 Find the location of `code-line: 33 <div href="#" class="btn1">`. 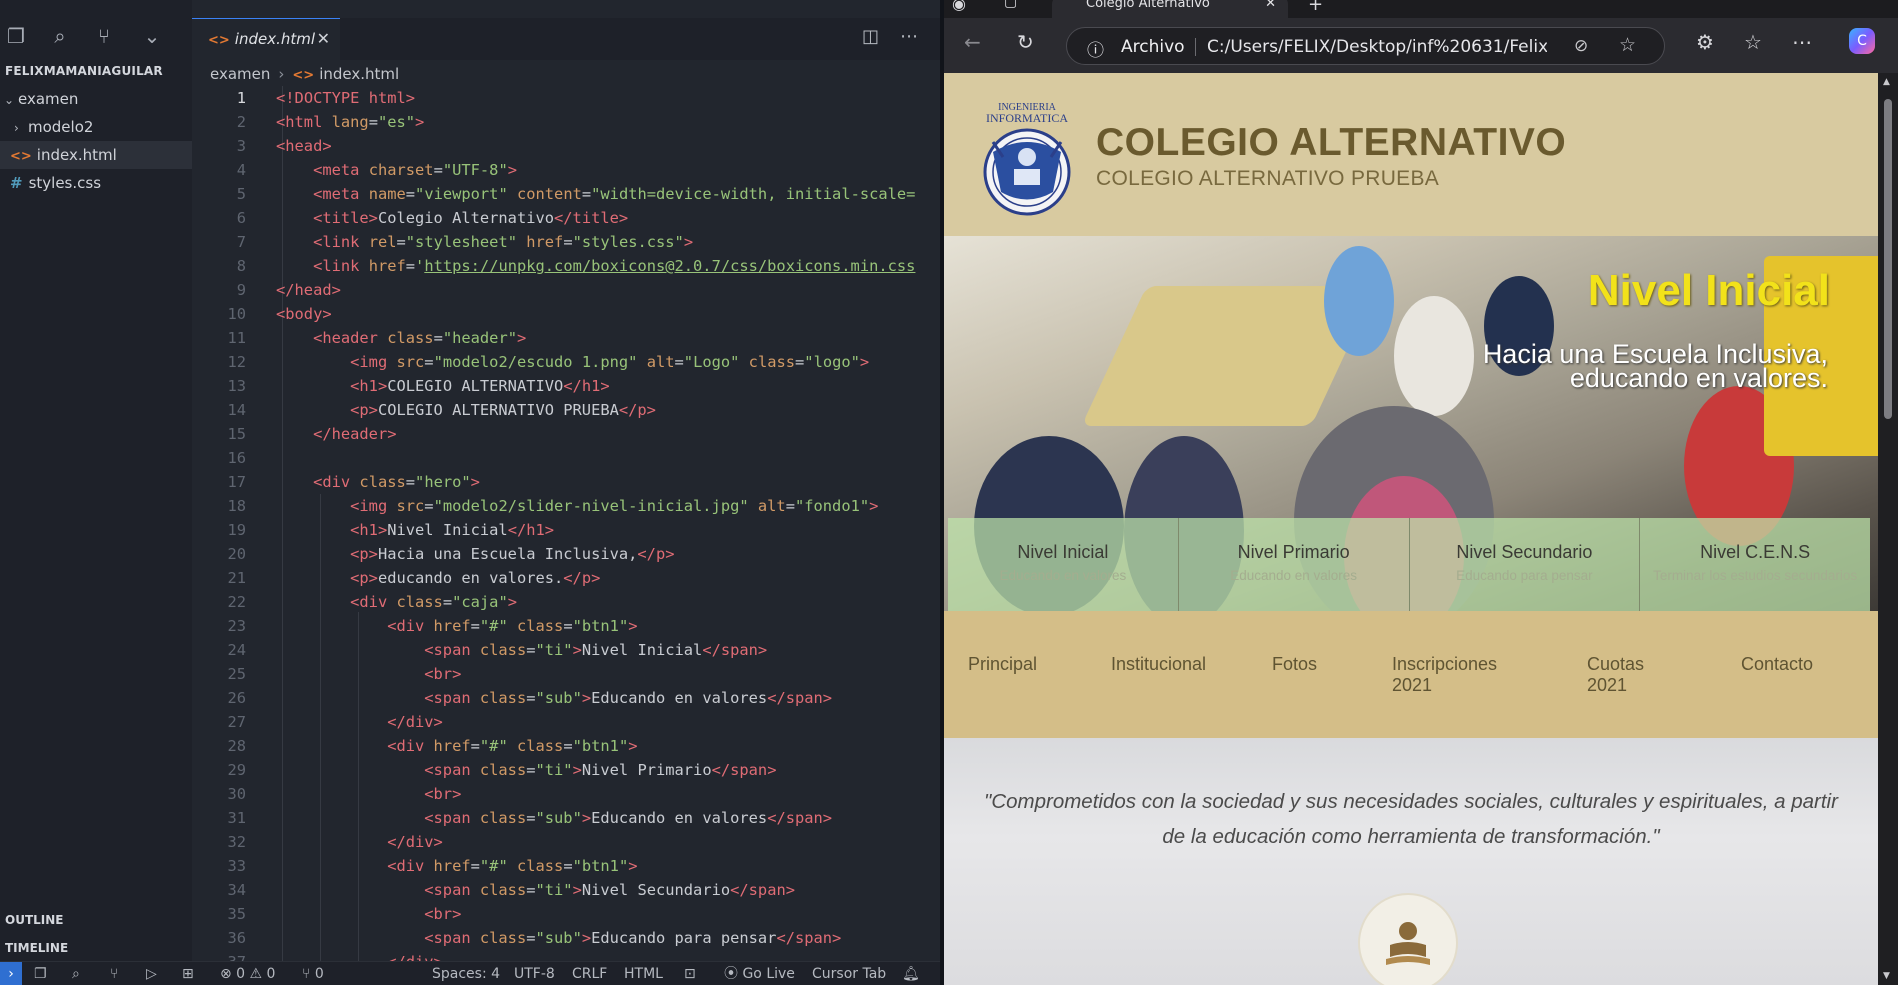

code-line: 33 <div href="#" class="btn1"> is located at coordinates (432, 866).